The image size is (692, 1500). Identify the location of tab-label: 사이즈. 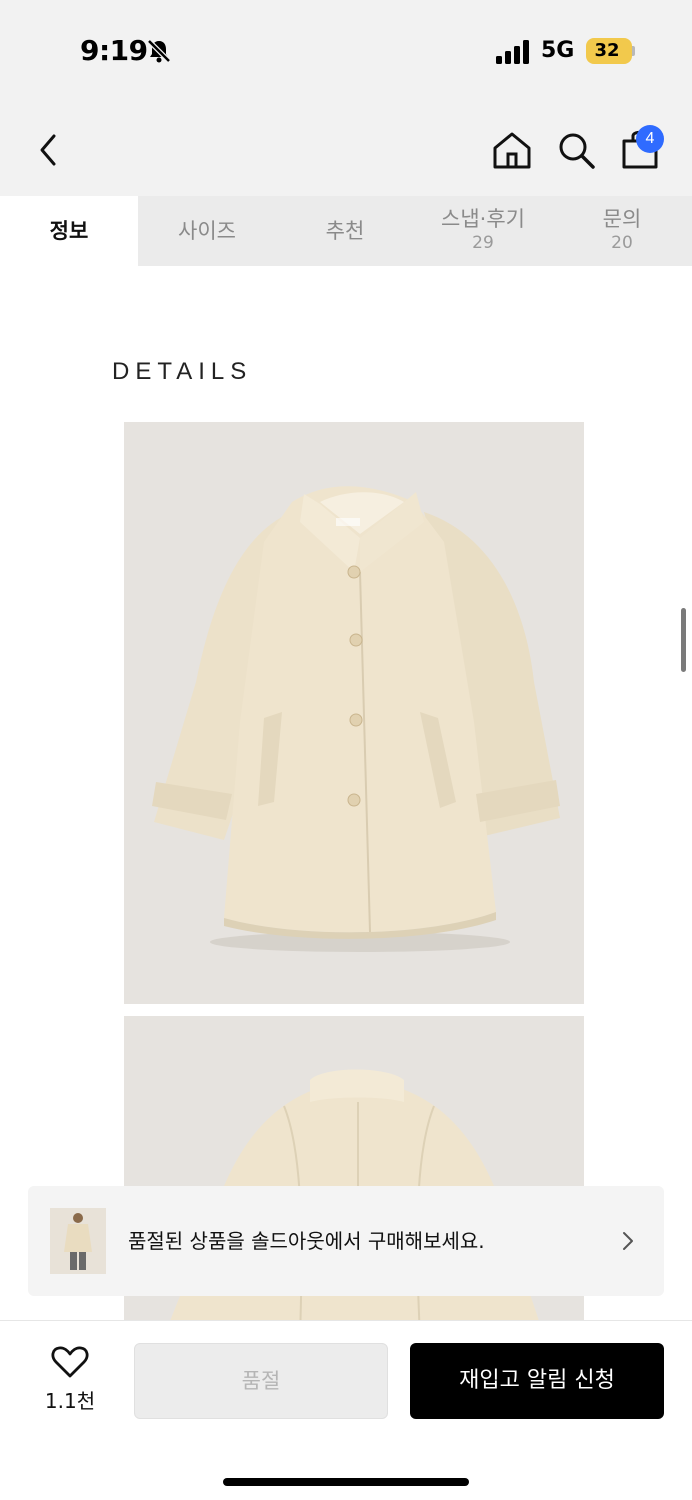
(207, 231).